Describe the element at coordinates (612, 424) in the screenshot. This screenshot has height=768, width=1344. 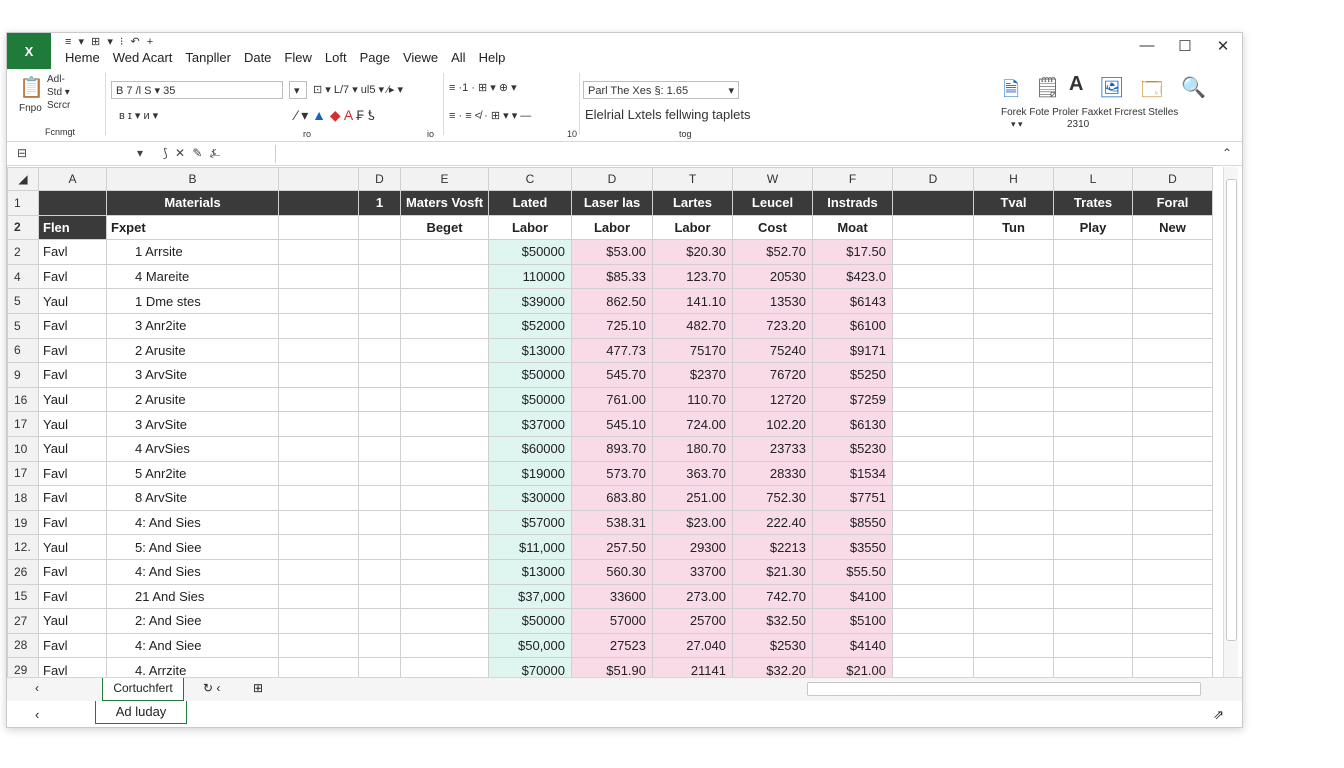
I see `cell-value: 545.10` at that location.